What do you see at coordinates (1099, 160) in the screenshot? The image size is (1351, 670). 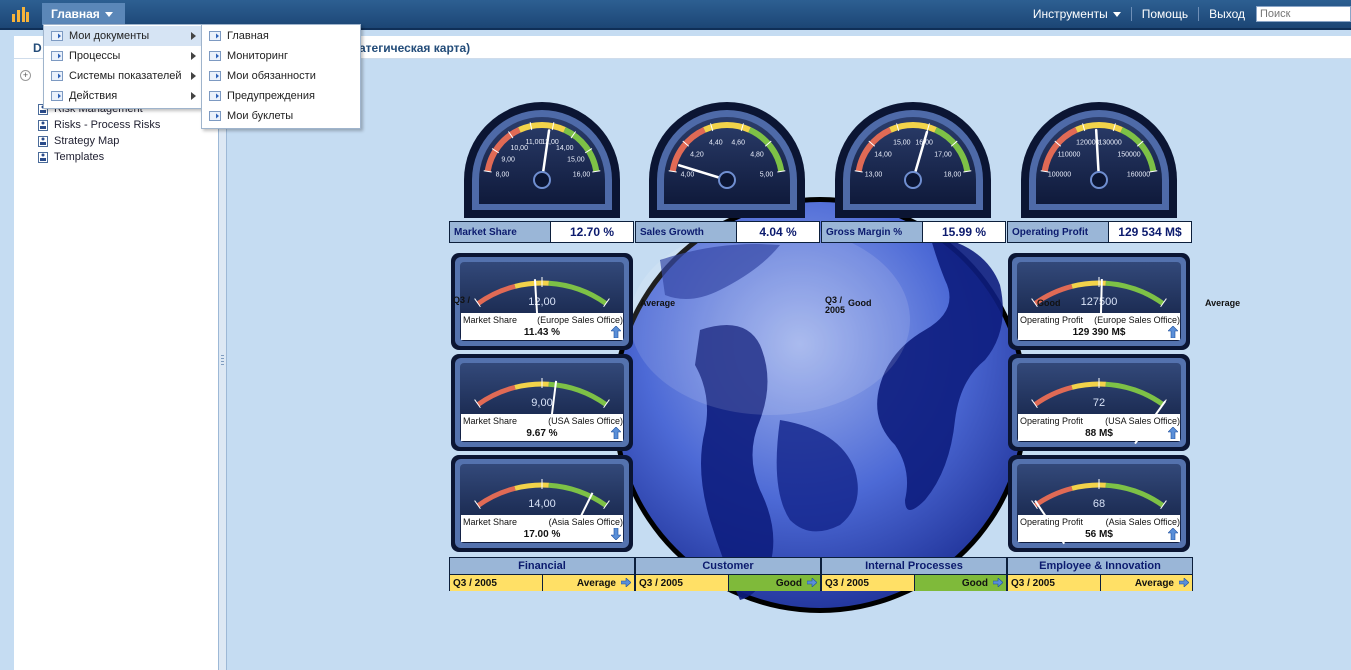 I see `kpi-gauge: 100000110000120000130000150000160000` at bounding box center [1099, 160].